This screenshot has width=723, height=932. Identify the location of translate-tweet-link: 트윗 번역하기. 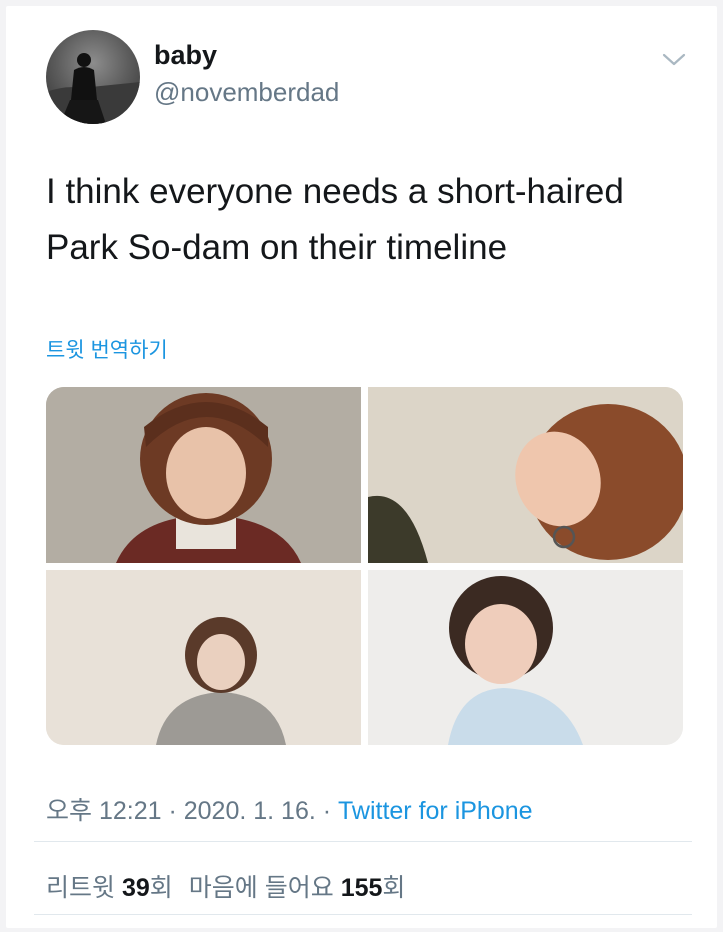
(107, 349).